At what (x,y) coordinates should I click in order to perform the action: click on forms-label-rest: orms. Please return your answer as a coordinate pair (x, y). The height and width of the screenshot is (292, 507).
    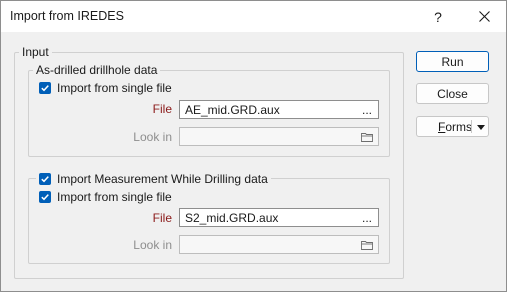
    Looking at the image, I should click on (459, 127).